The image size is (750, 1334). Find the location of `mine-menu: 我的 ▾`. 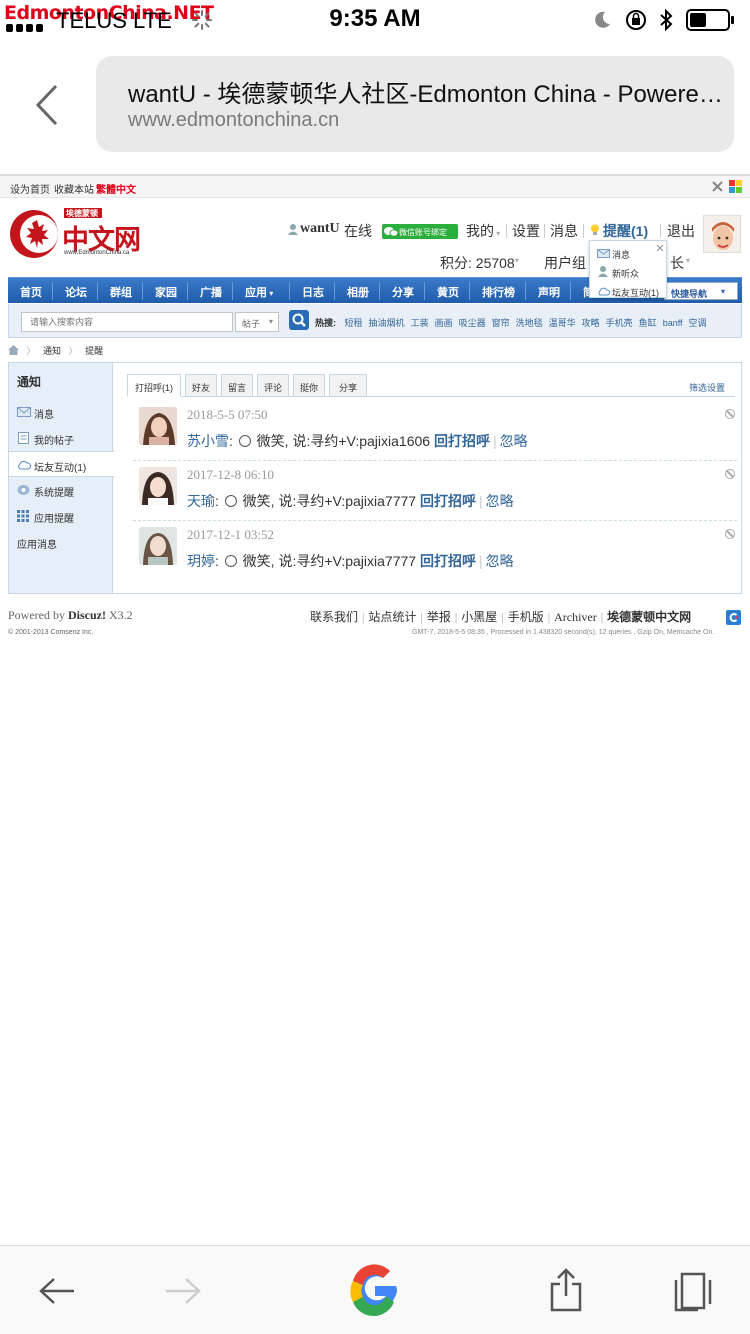

mine-menu: 我的 ▾ is located at coordinates (483, 231).